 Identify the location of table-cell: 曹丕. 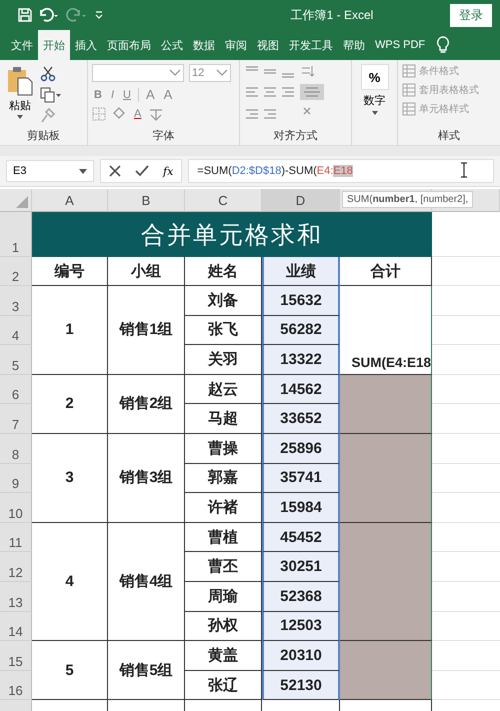
(223, 567).